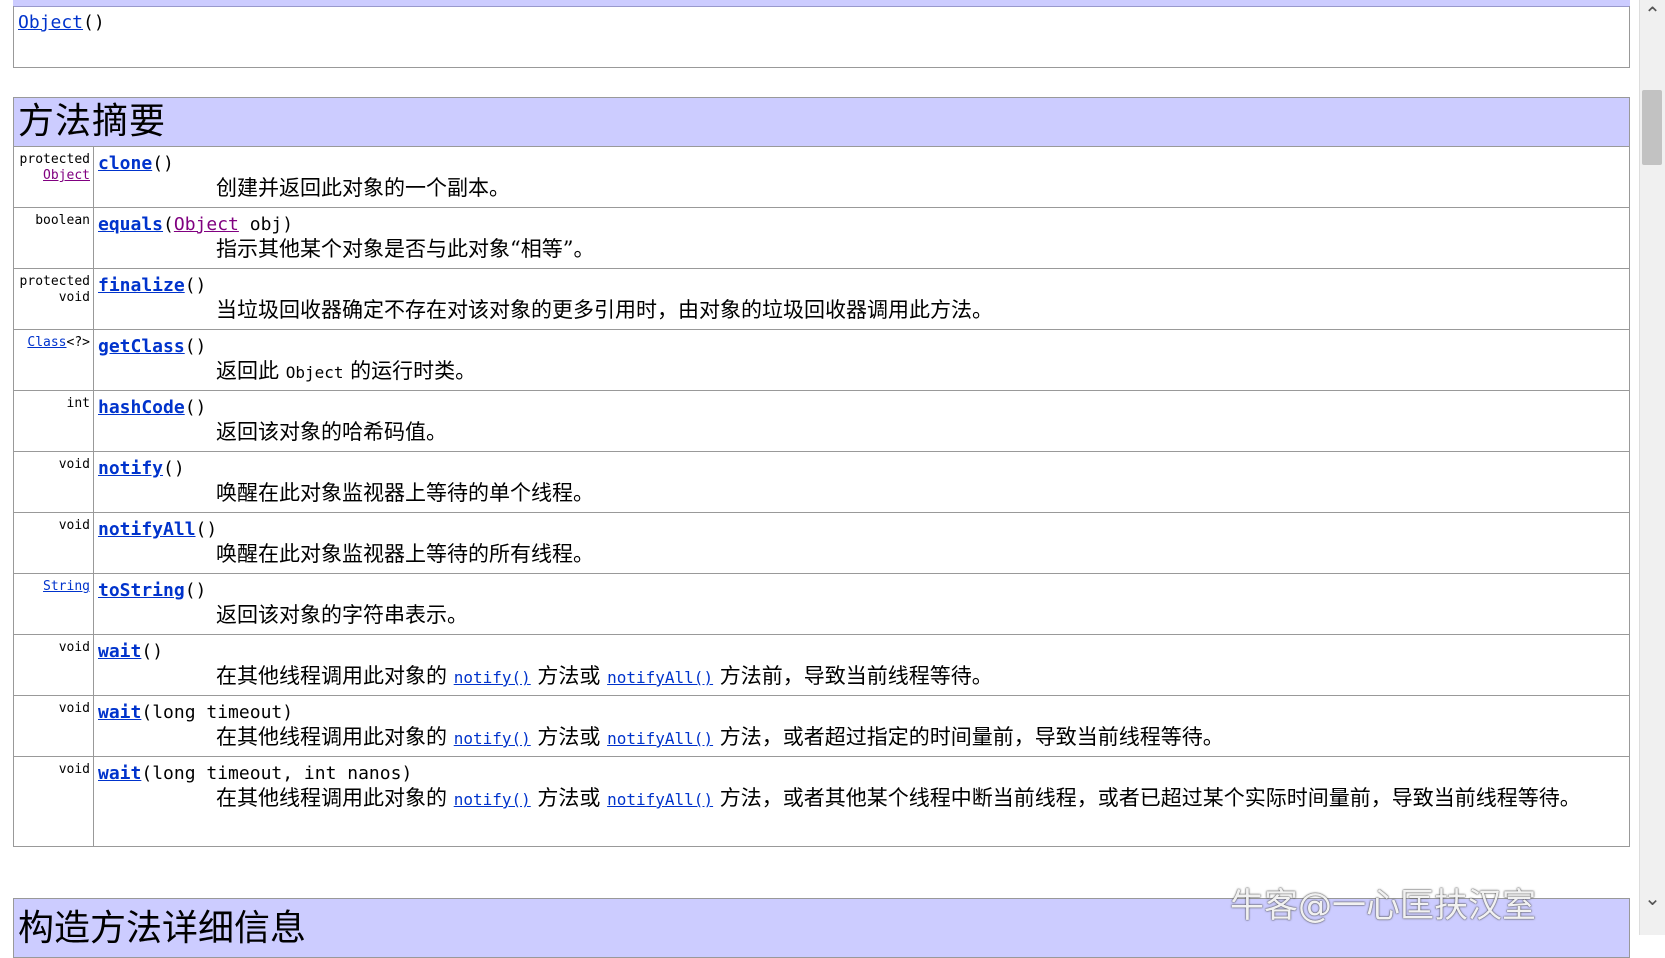 The height and width of the screenshot is (958, 1665). I want to click on constructor-summary-box: Object(), so click(821, 37).